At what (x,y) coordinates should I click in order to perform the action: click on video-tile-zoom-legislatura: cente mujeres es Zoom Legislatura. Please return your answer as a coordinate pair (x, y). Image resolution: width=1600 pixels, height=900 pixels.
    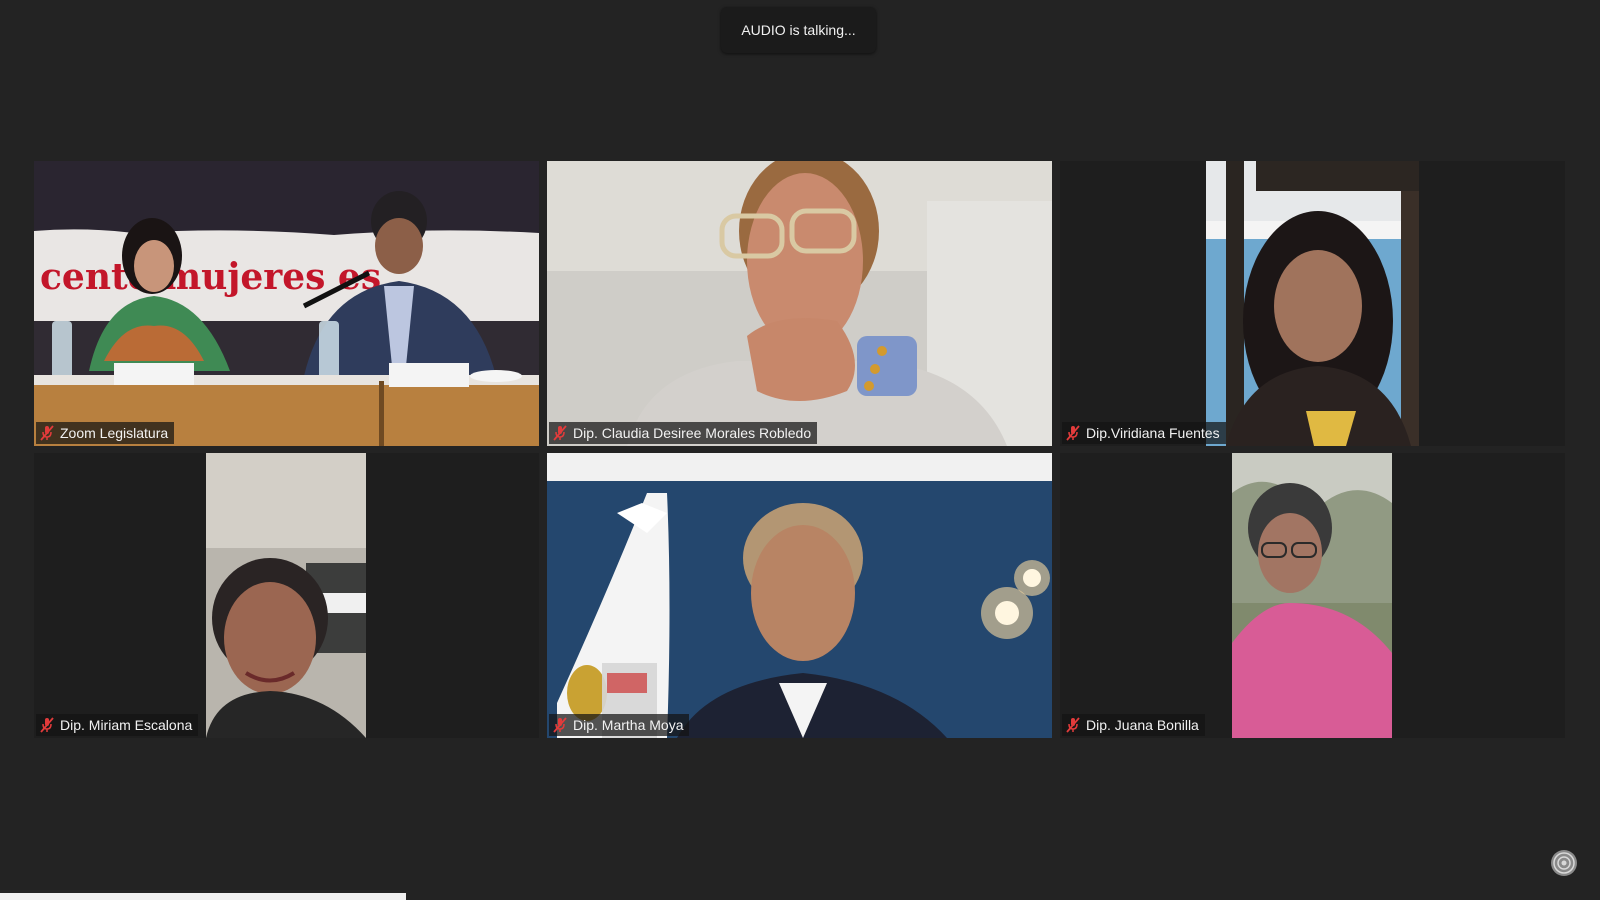
    Looking at the image, I should click on (286, 303).